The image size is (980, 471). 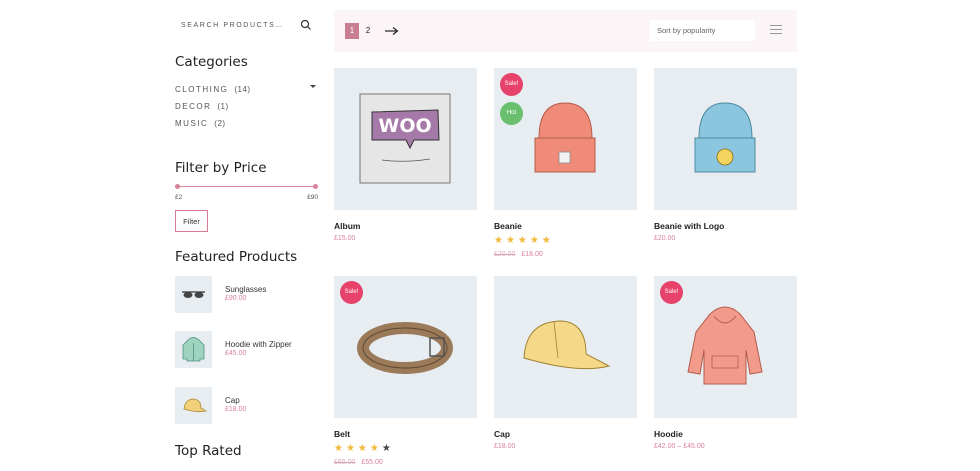 I want to click on featured-item: Sunglasses £90.00, so click(x=247, y=295).